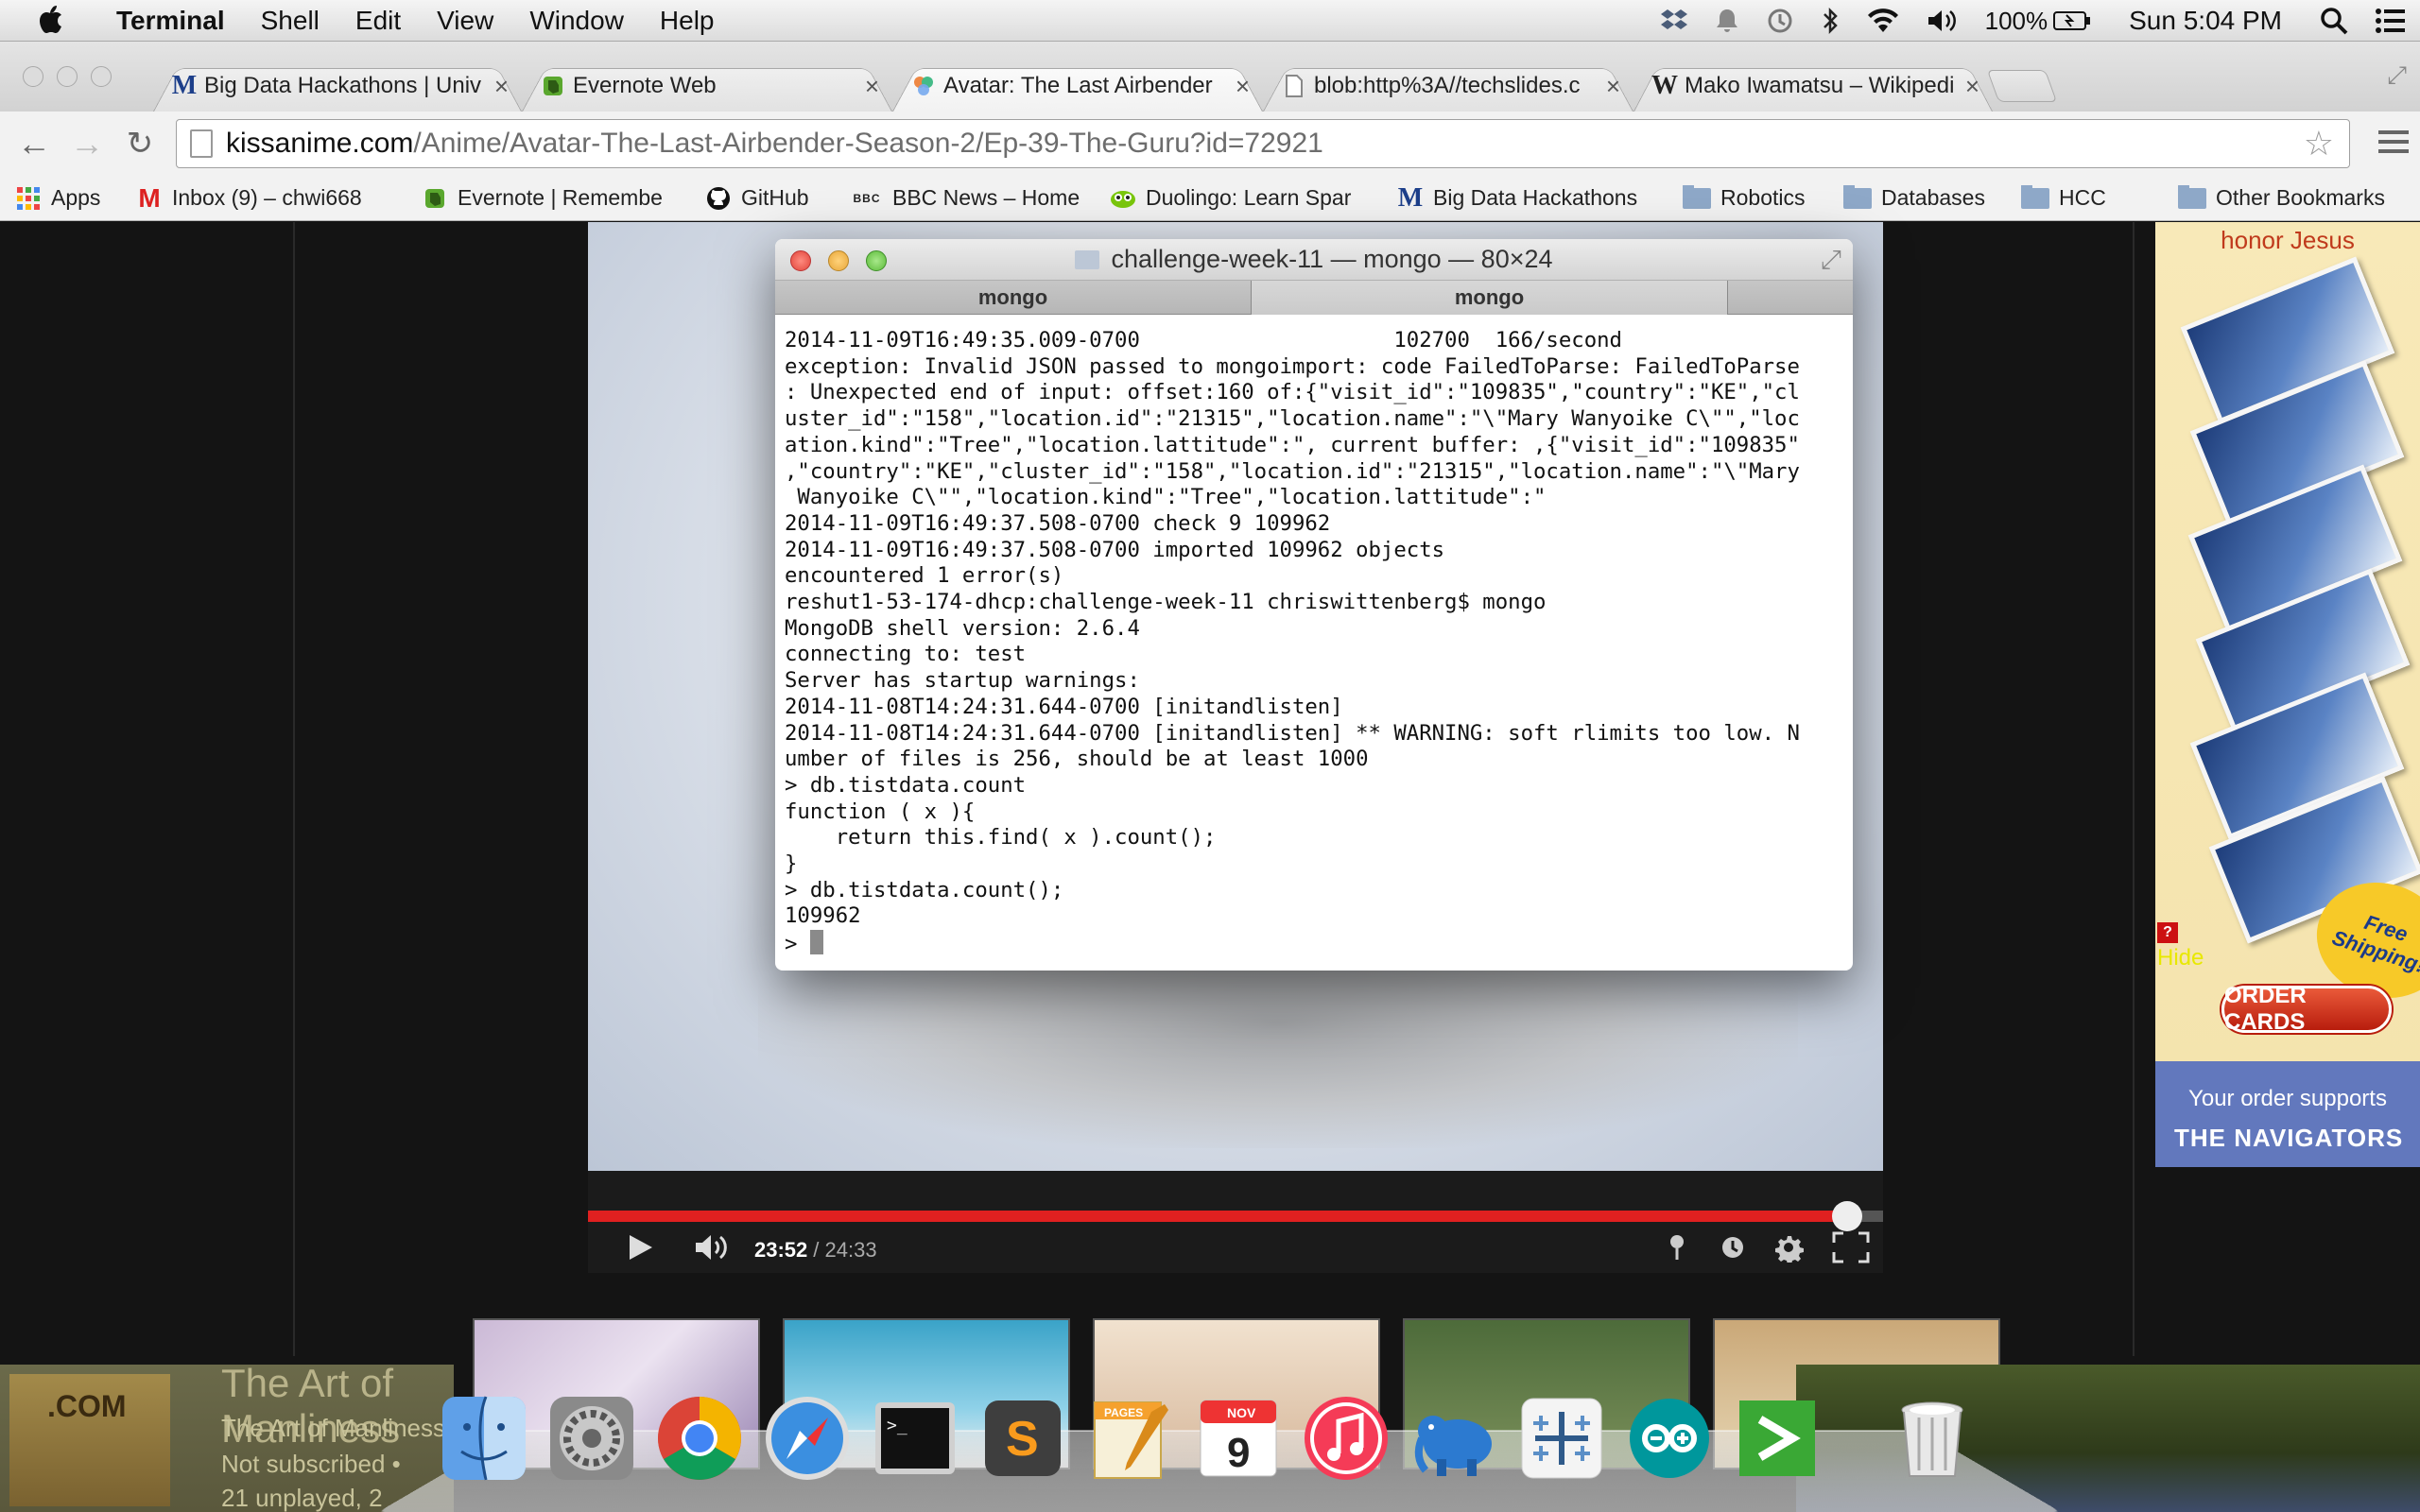 This screenshot has height=1512, width=2420. I want to click on tab-big-data-hackathons: M Big Data Hackathons | Univ ×, so click(337, 86).